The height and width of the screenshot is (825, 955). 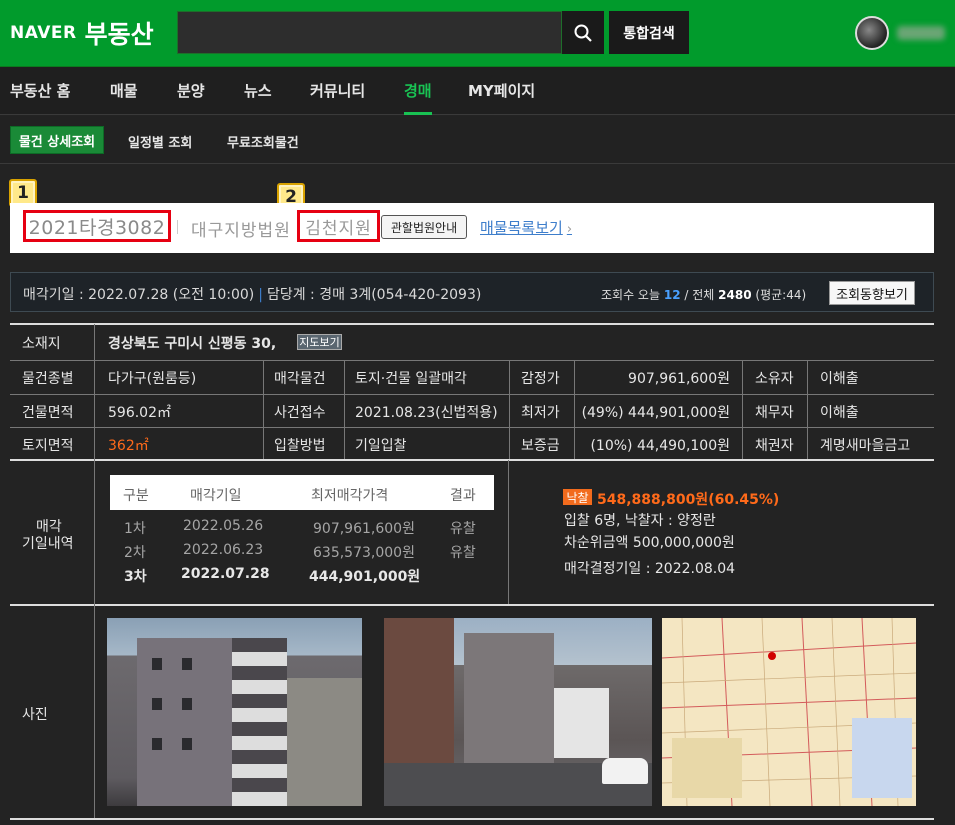 I want to click on nav-news: 뉴스, so click(x=258, y=90).